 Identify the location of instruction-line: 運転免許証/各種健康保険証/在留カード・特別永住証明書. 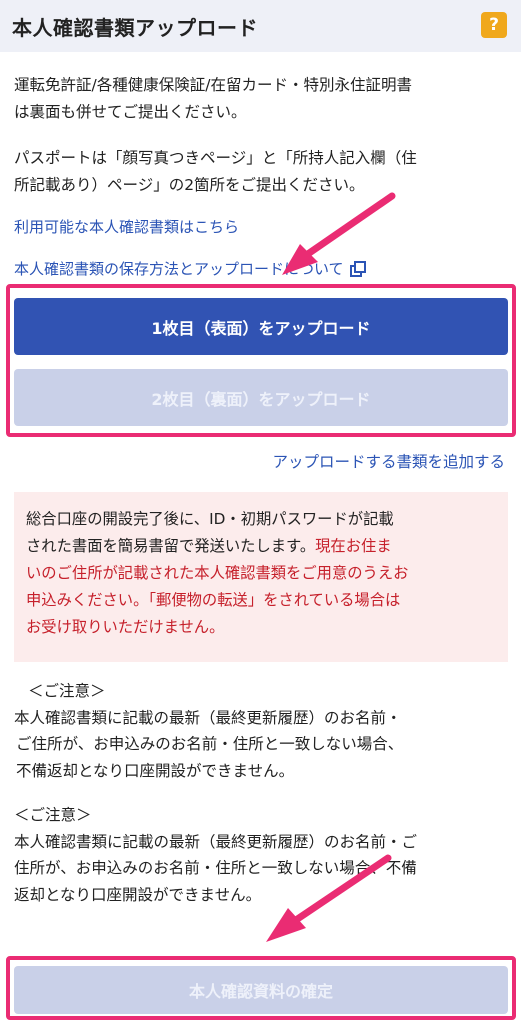
(213, 85).